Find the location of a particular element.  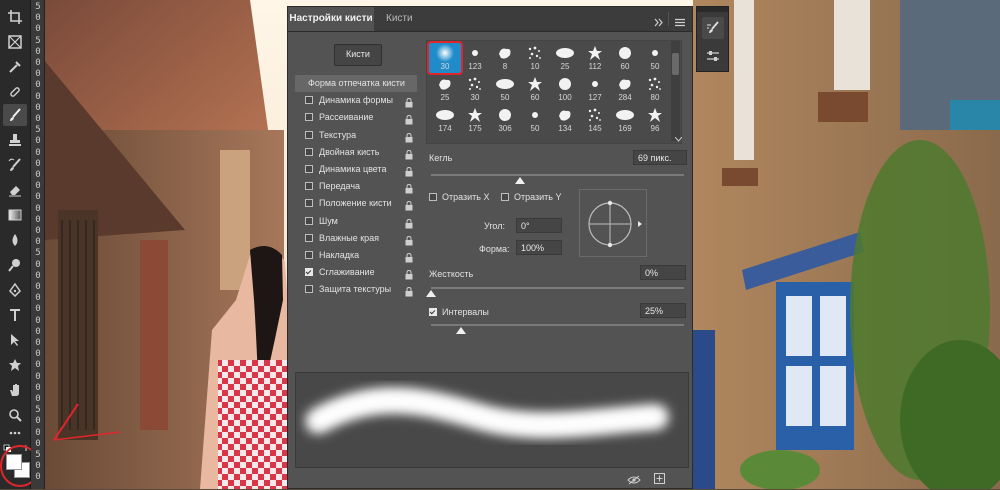

brush-section-4: Двойная кисть is located at coordinates (356, 152).